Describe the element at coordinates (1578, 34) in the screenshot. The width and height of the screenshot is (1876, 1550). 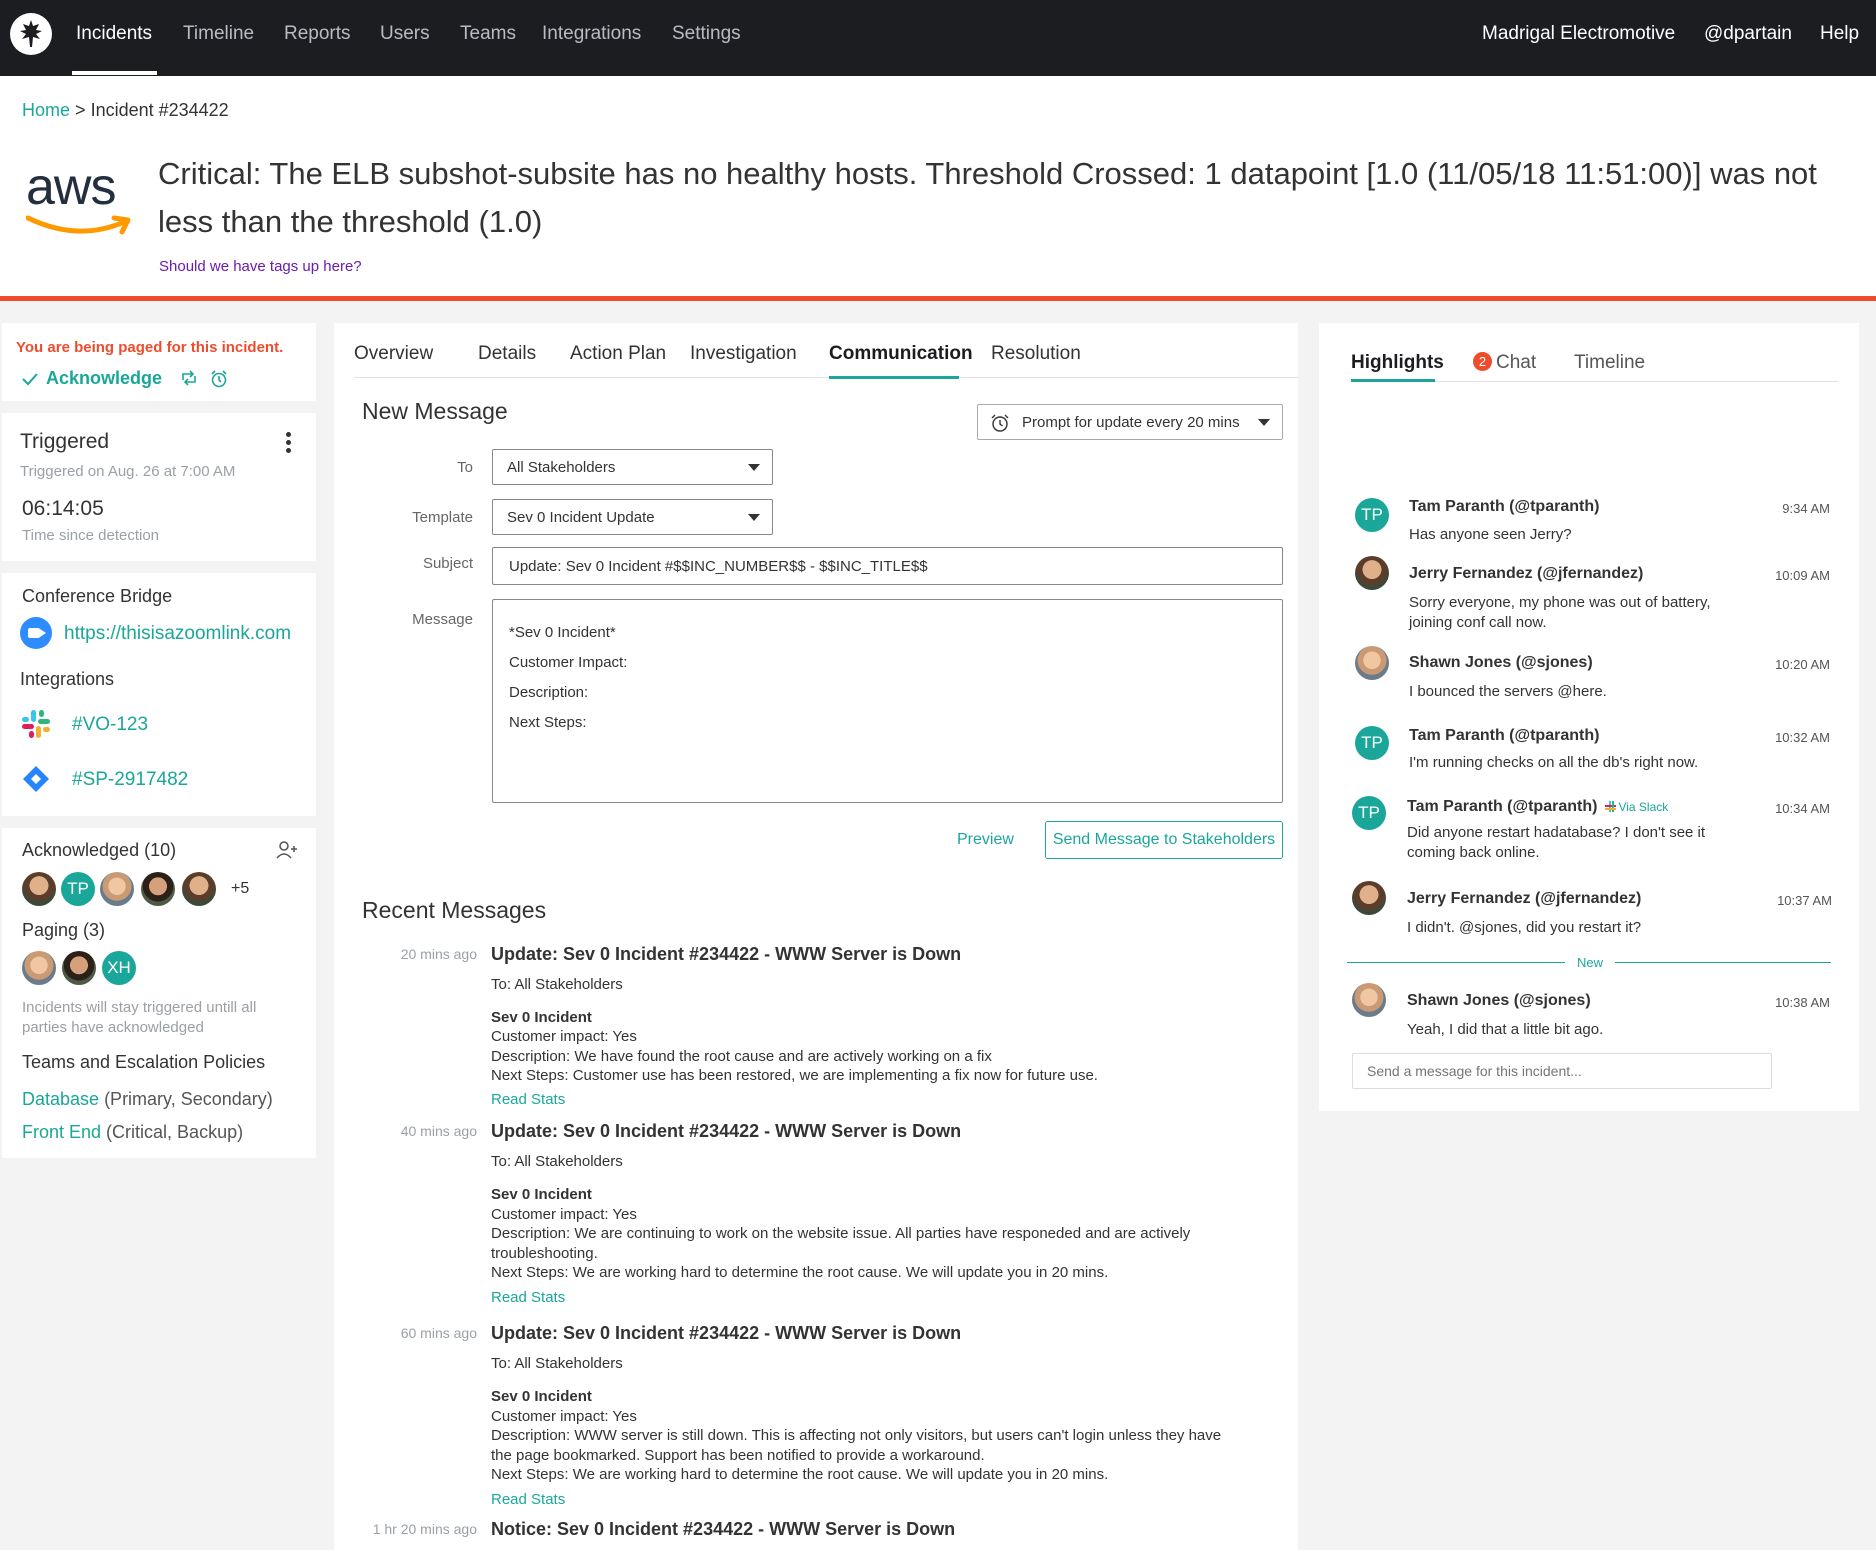
I see `org-switcher: Madrigal Electromotive` at that location.